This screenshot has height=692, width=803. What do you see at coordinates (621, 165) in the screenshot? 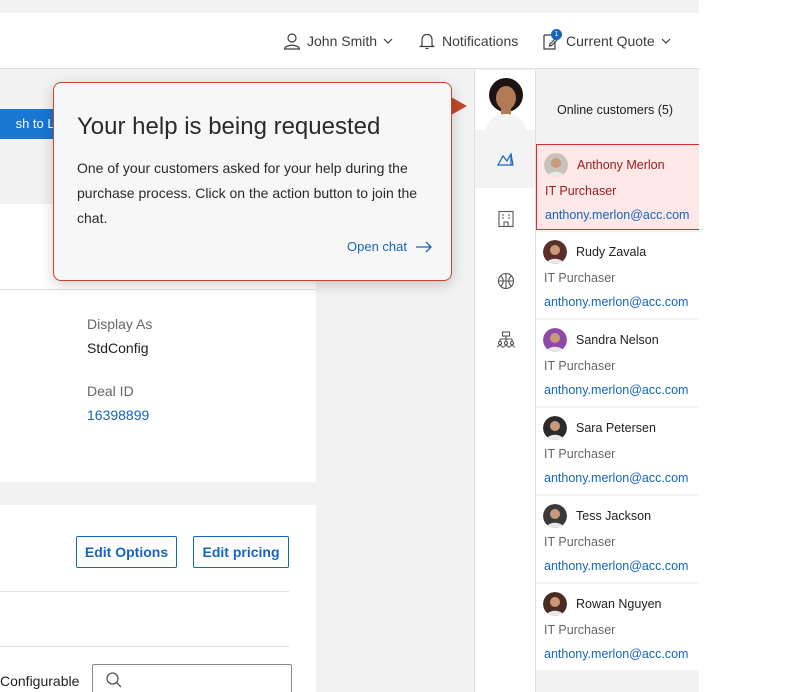
I see `customer-name: Anthony Merlon` at bounding box center [621, 165].